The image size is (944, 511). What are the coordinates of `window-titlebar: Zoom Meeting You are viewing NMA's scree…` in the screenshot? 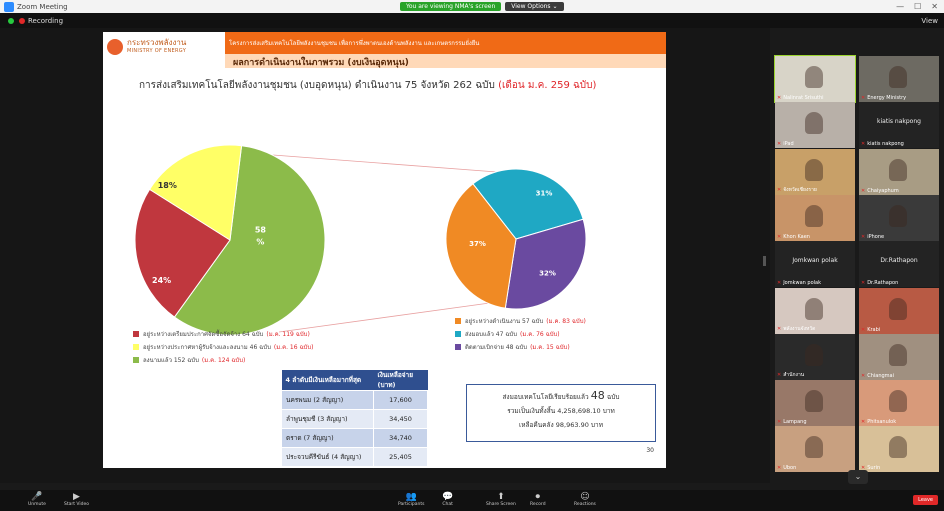 It's located at (472, 6).